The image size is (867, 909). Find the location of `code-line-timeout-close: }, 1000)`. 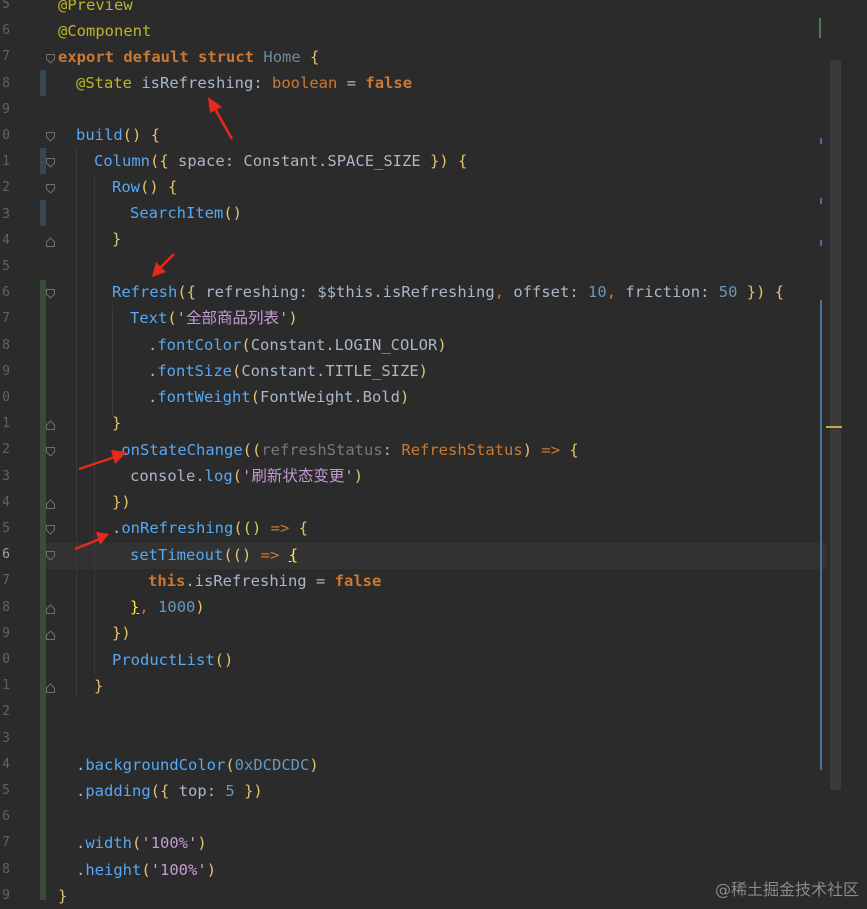

code-line-timeout-close: }, 1000) is located at coordinates (167, 607).